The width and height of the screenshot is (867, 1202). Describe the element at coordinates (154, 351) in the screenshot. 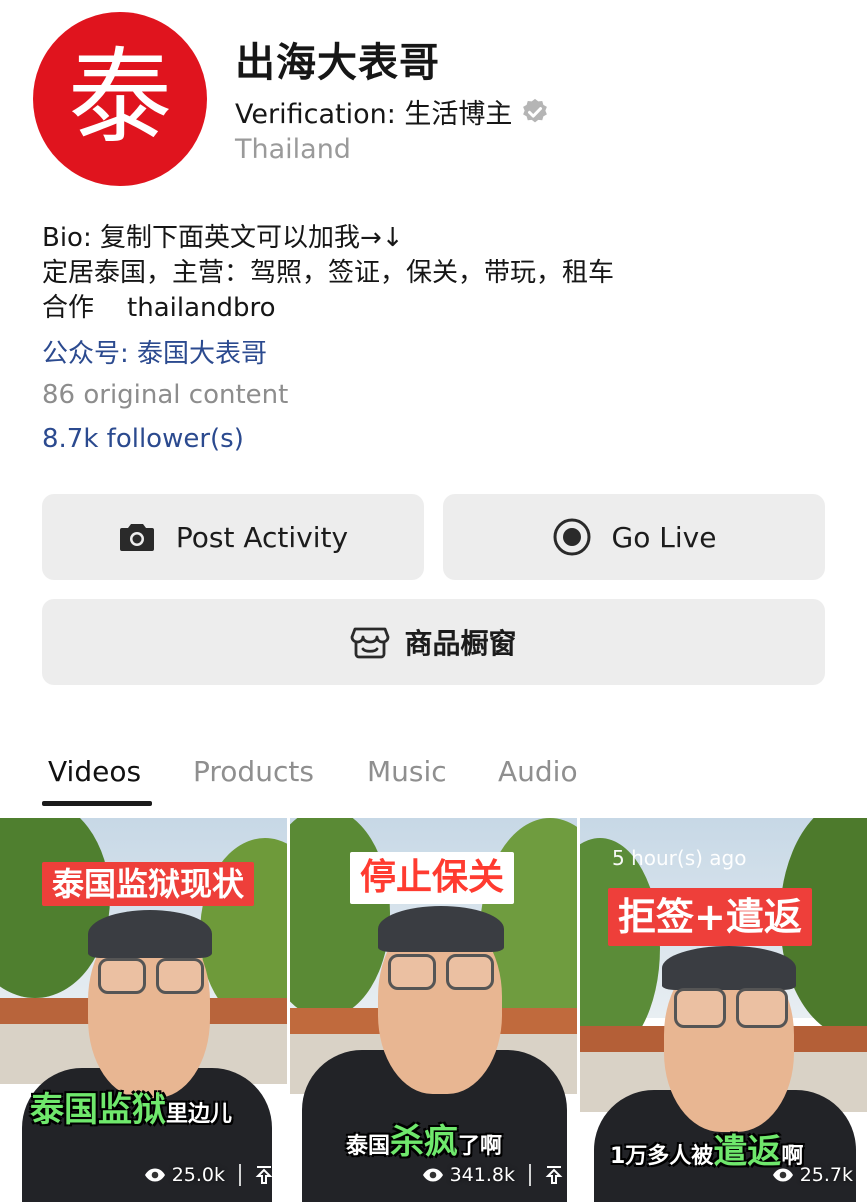

I see `official-account-link: 公众号: 泰国大表哥` at that location.